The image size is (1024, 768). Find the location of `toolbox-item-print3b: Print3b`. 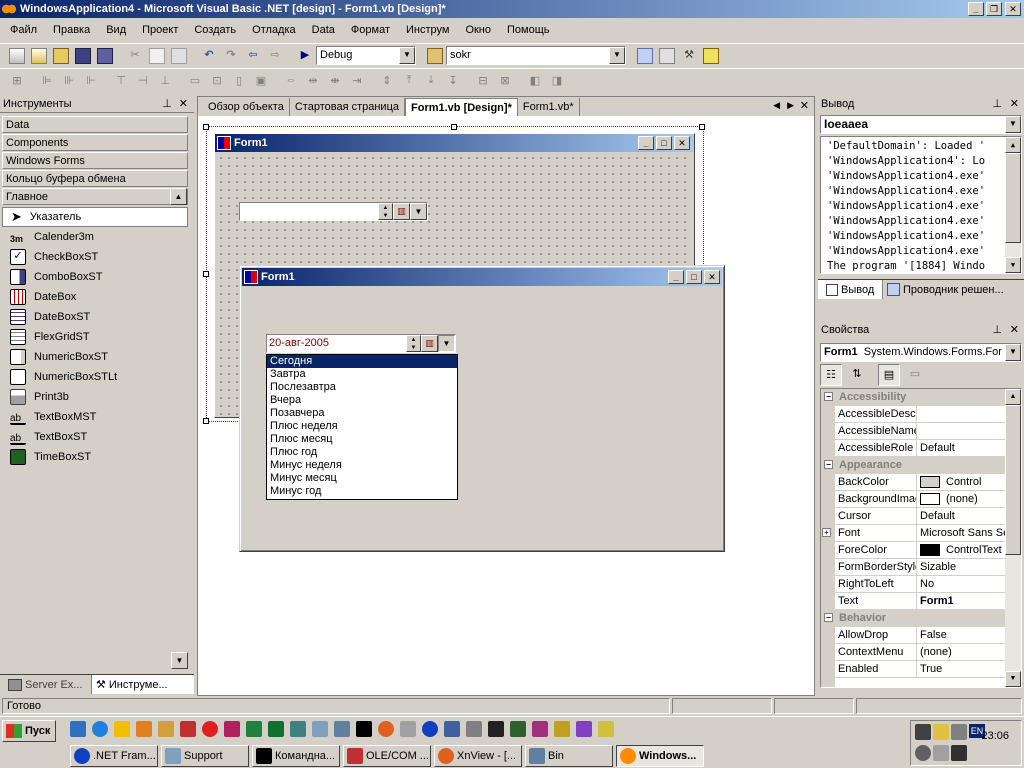

toolbox-item-print3b: Print3b is located at coordinates (95, 397).